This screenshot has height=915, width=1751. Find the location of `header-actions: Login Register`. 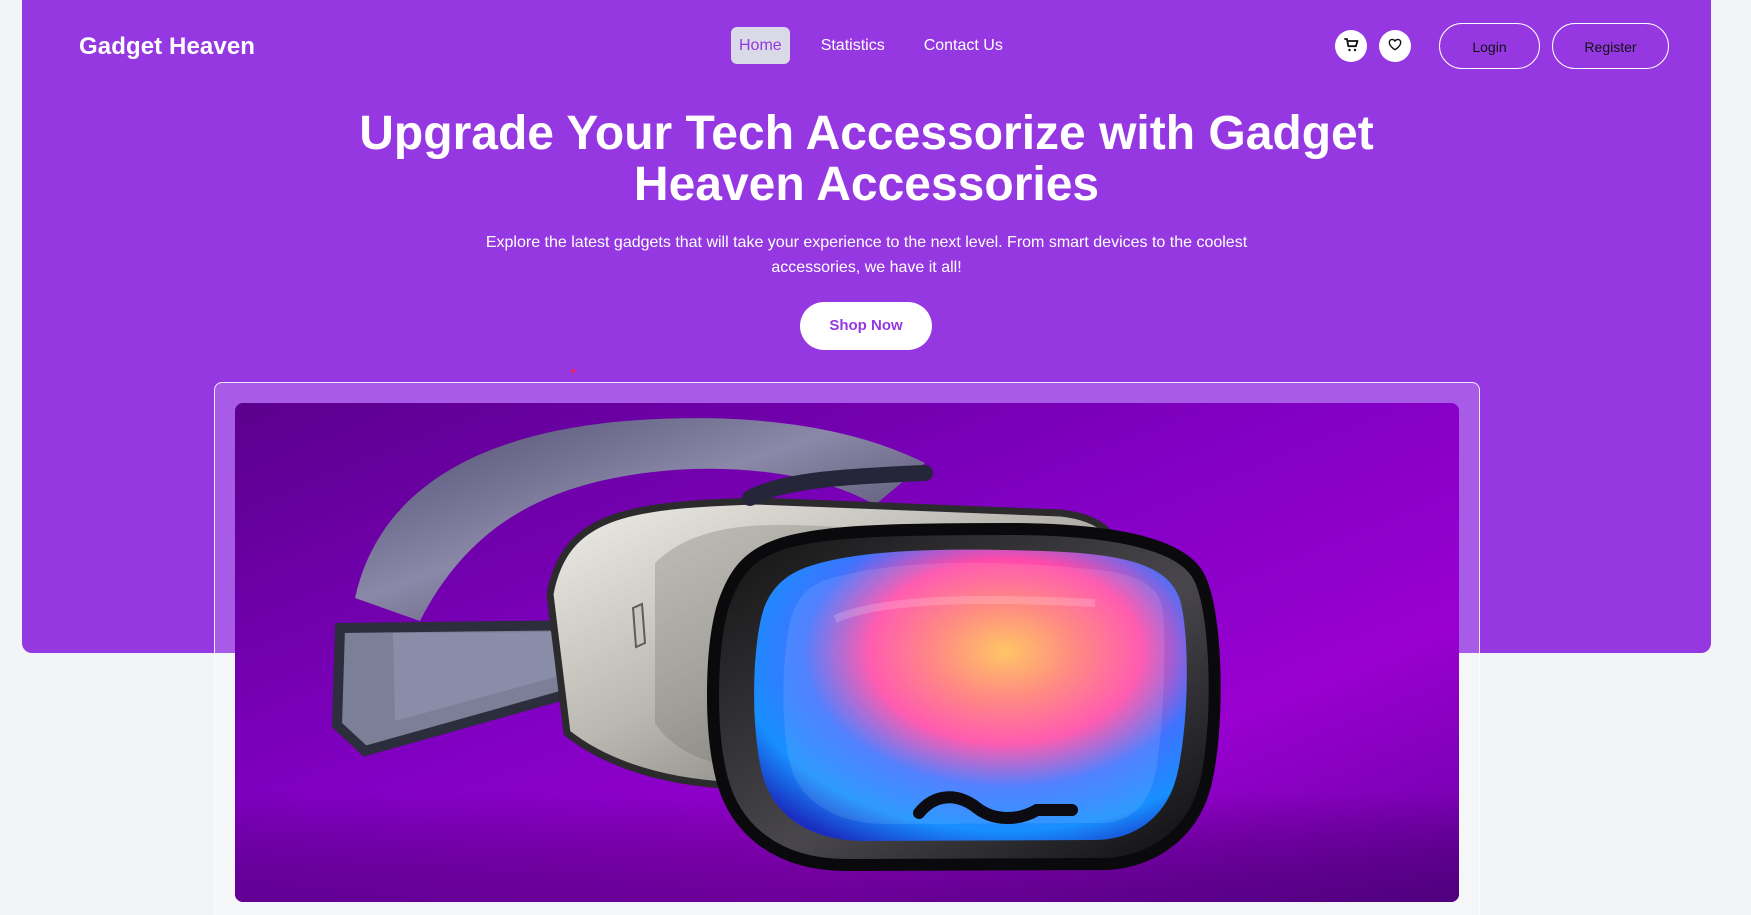

header-actions: Login Register is located at coordinates (1502, 46).